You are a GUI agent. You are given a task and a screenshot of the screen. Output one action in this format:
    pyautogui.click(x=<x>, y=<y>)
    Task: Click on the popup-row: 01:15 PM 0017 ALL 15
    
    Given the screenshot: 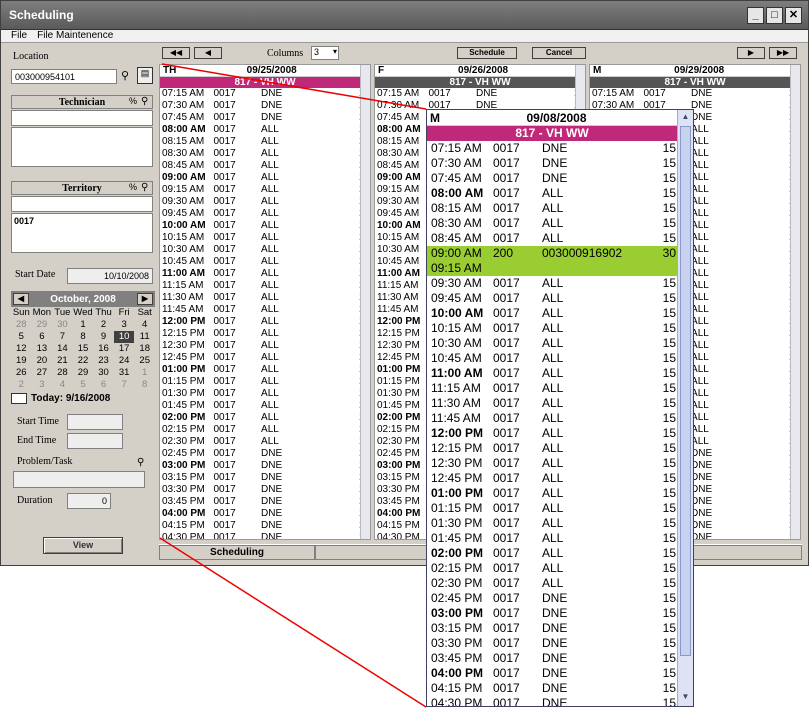 What is the action you would take?
    pyautogui.click(x=560, y=508)
    